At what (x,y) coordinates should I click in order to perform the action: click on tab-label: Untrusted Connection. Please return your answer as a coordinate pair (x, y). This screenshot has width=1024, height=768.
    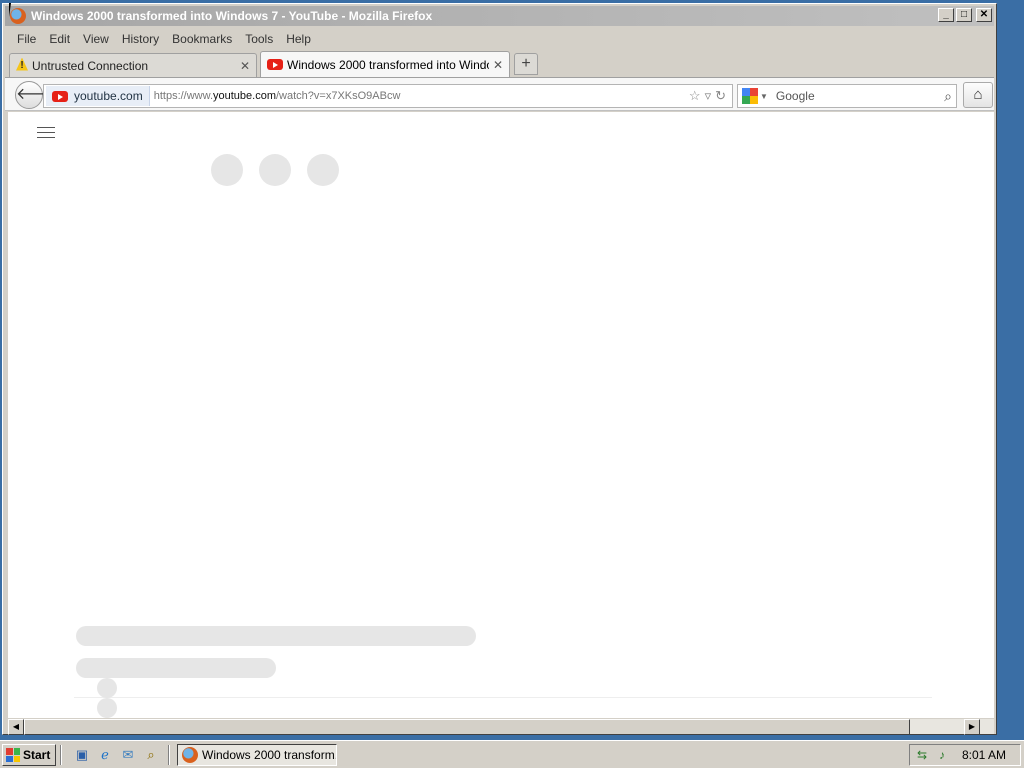
    Looking at the image, I should click on (90, 65).